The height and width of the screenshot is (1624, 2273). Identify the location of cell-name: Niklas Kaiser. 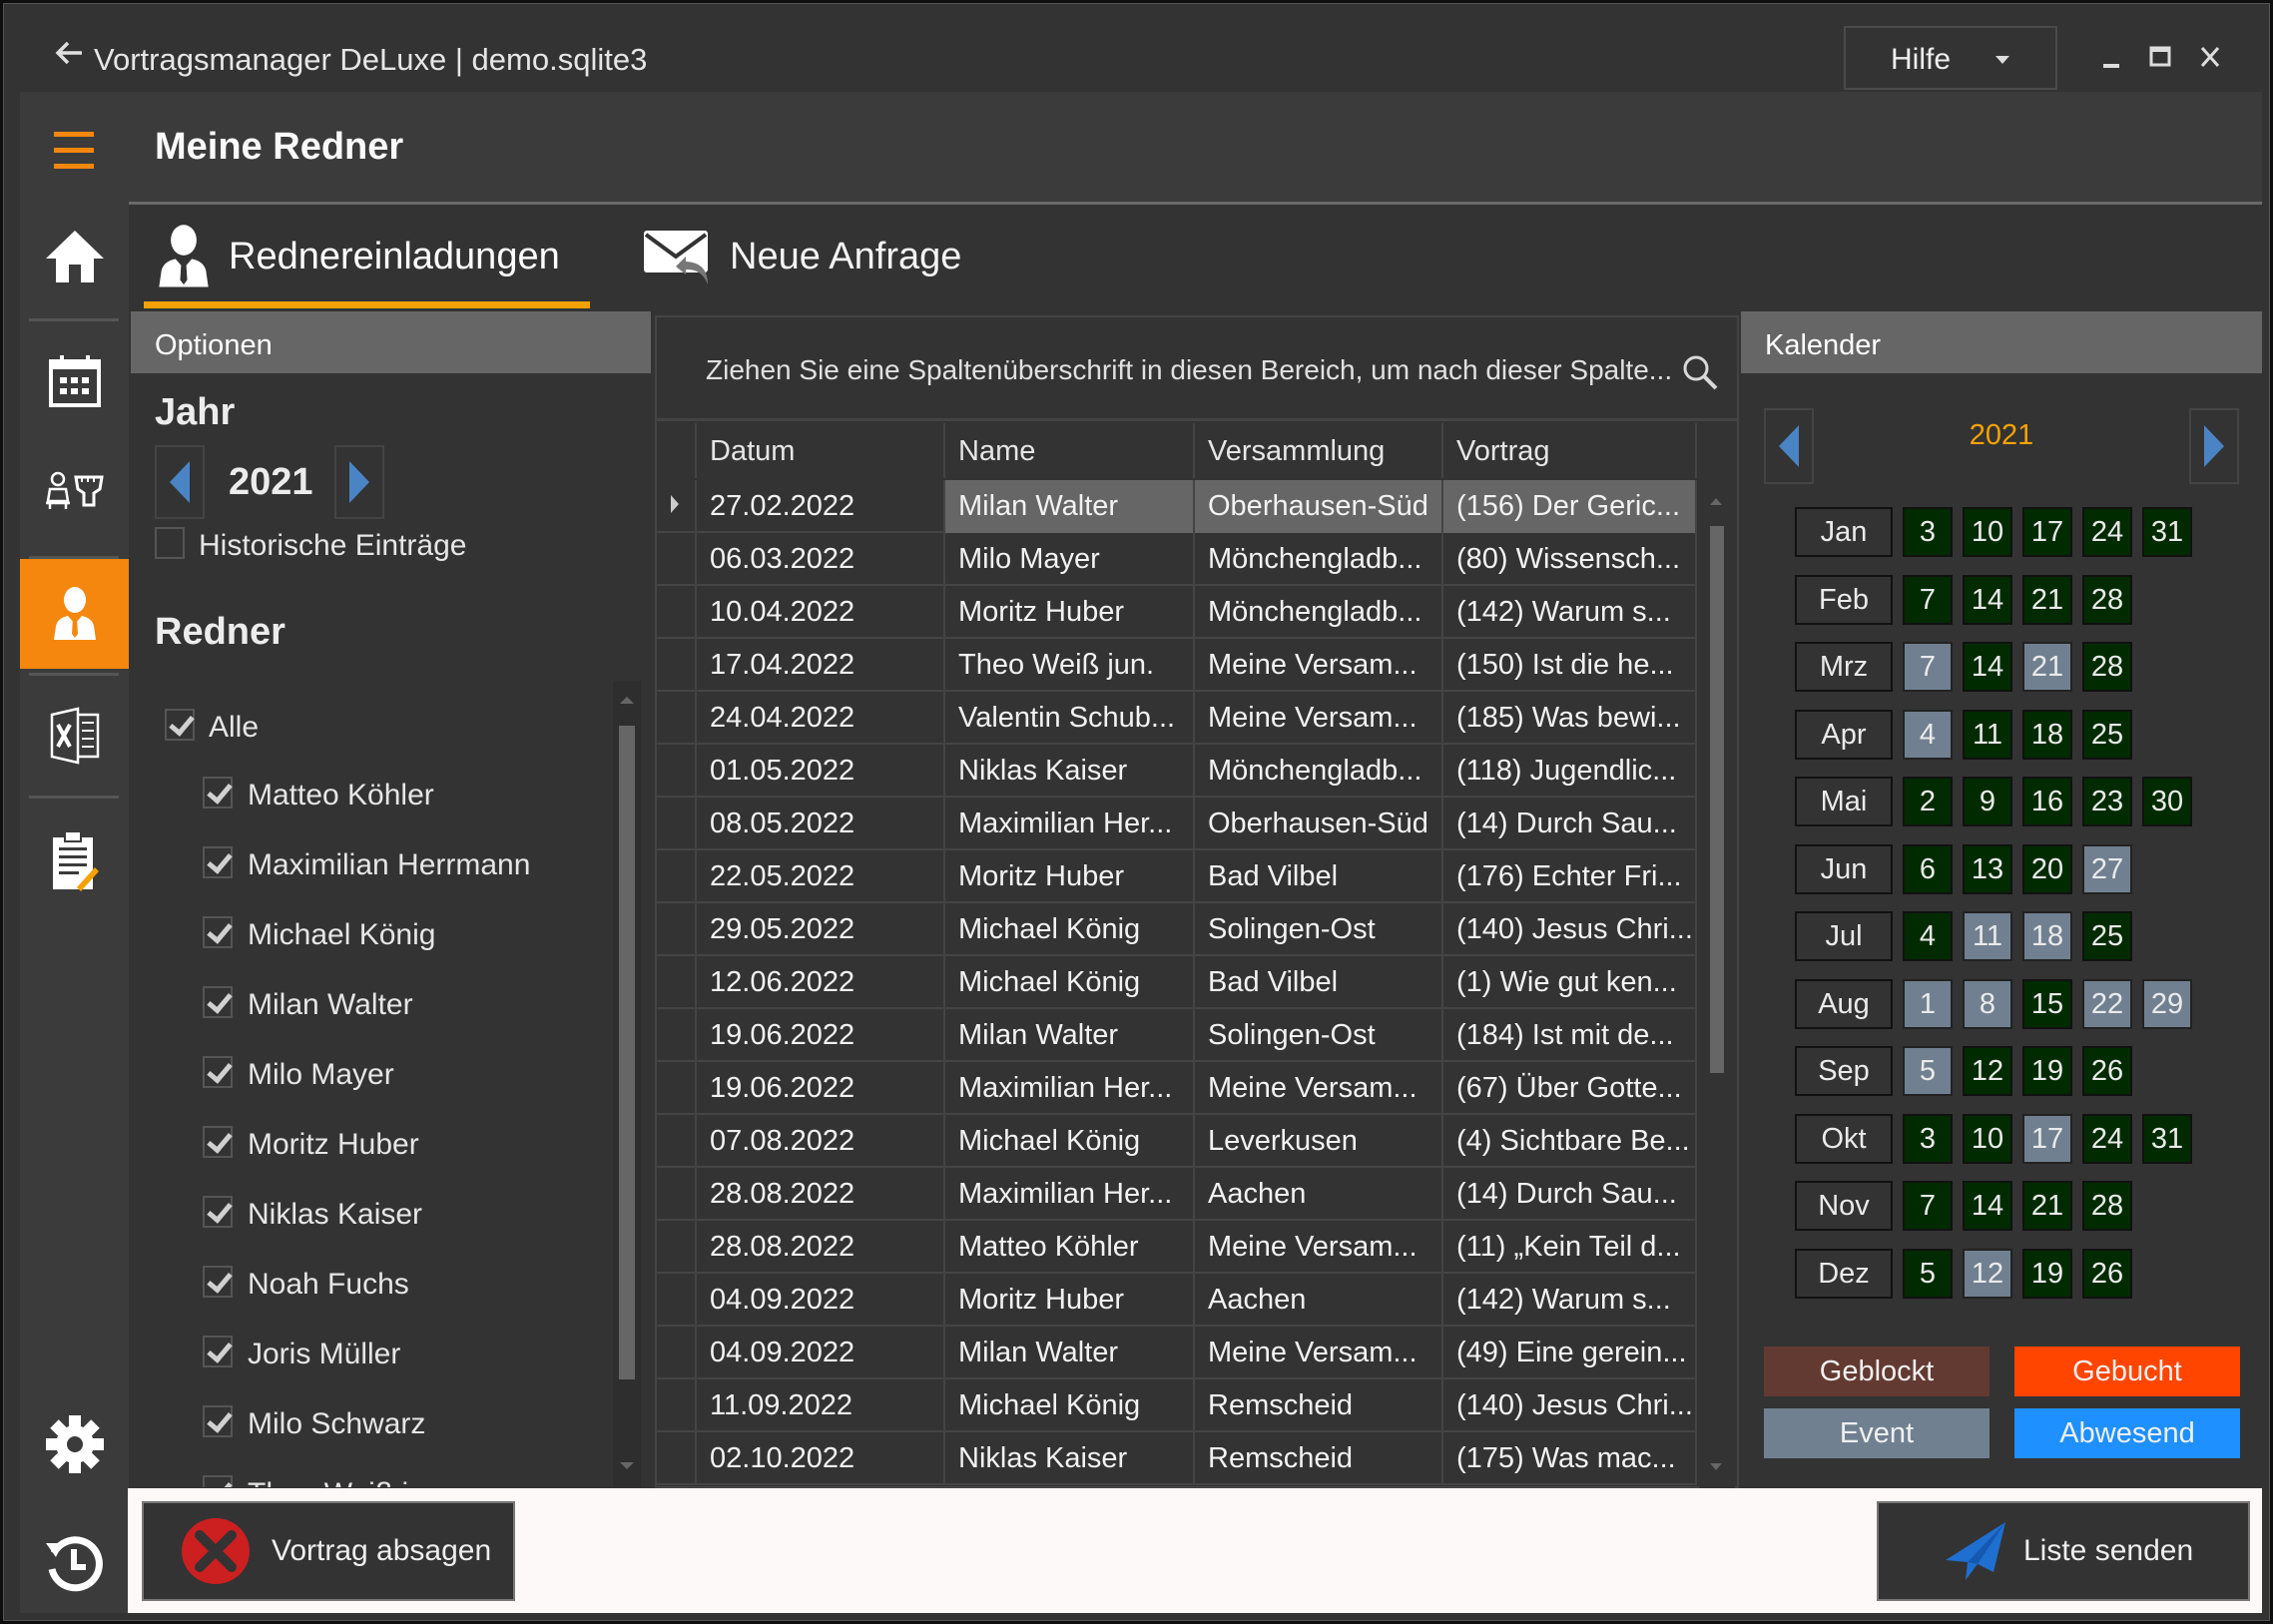
(1070, 1459).